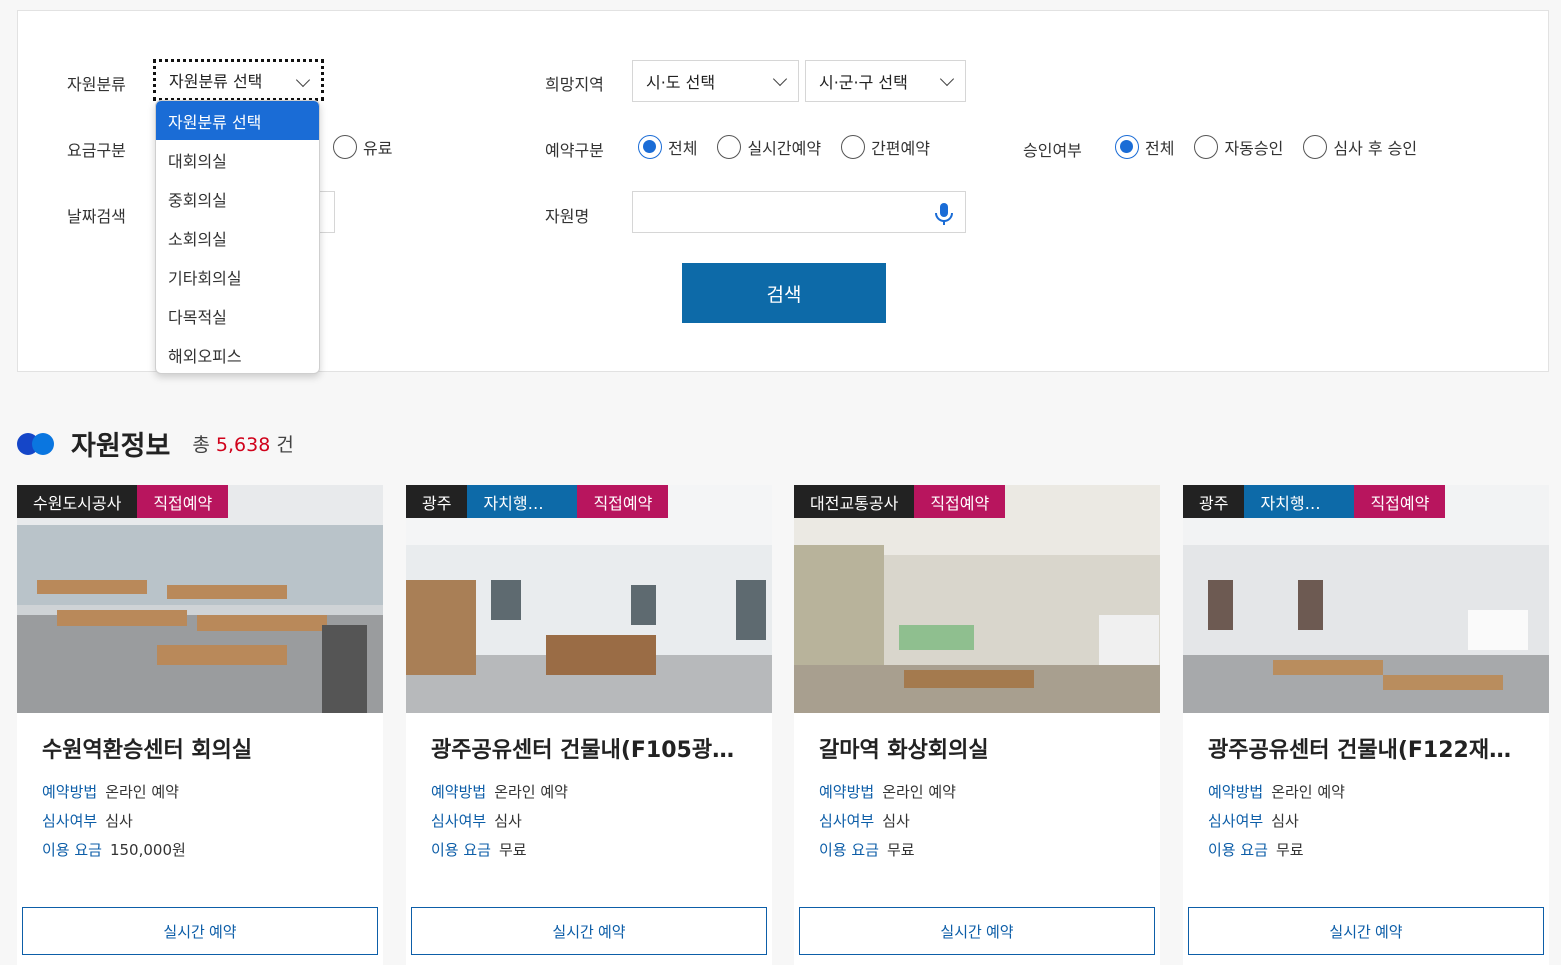  Describe the element at coordinates (285, 445) in the screenshot. I see `total-suffix: 건` at that location.